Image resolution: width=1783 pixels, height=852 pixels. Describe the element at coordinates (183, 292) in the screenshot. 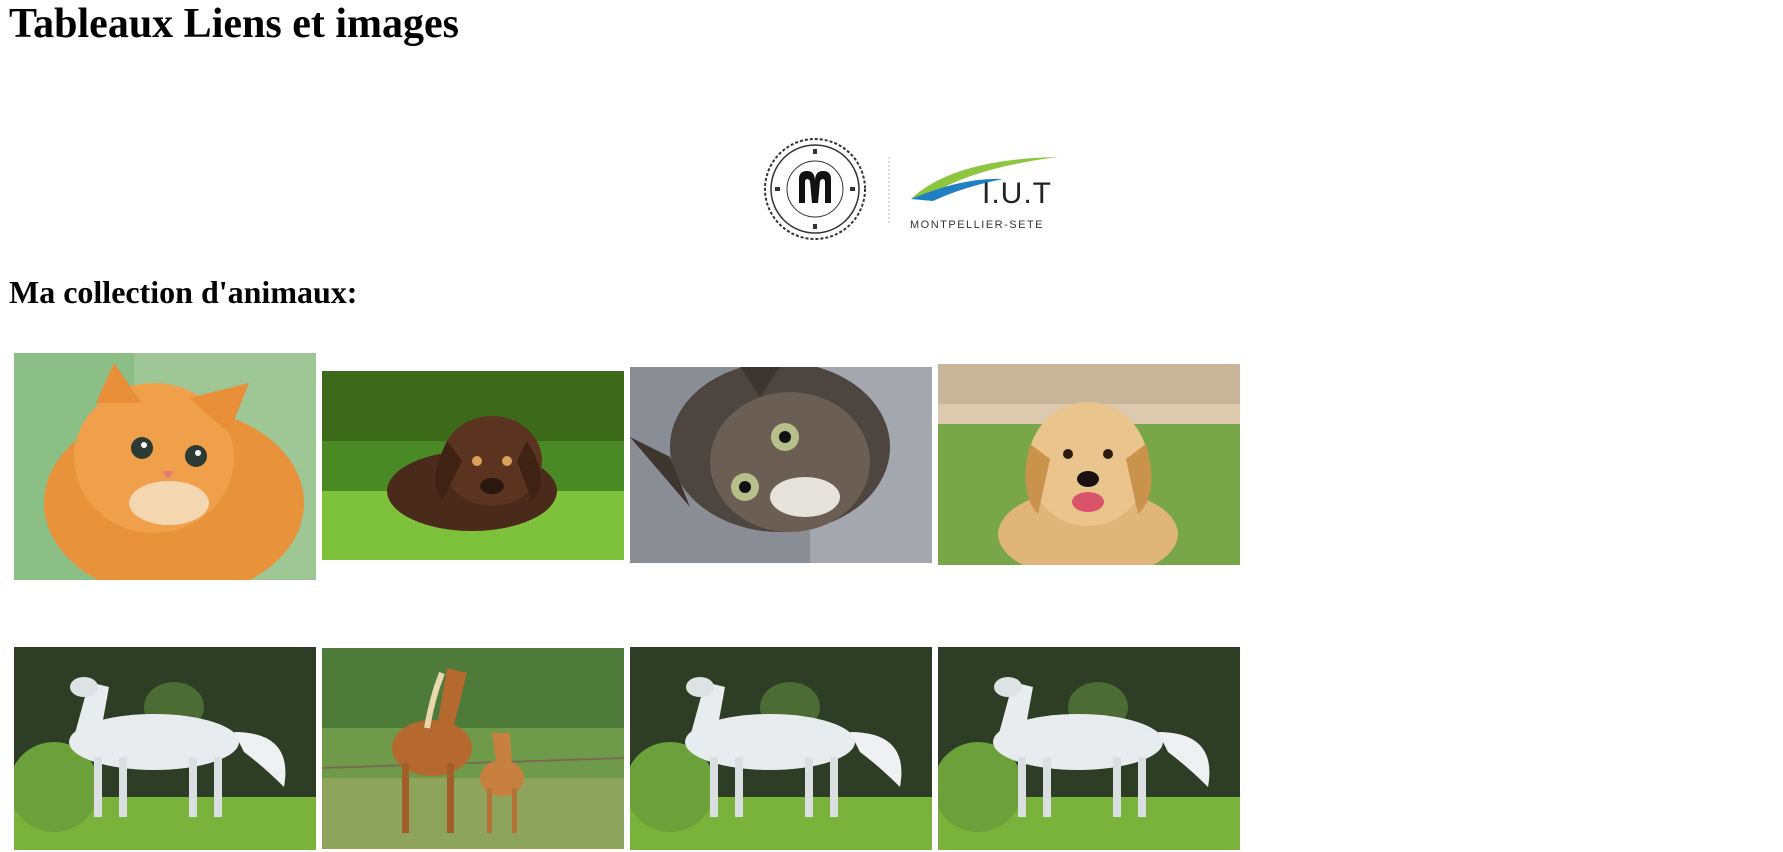

I see `section-heading: Ma collection d'animaux:` at that location.